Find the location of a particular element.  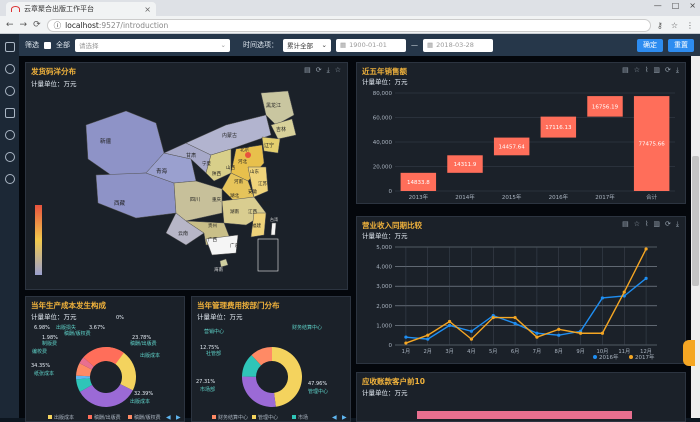

category-select: 请选择 ⌄ is located at coordinates (152, 45).